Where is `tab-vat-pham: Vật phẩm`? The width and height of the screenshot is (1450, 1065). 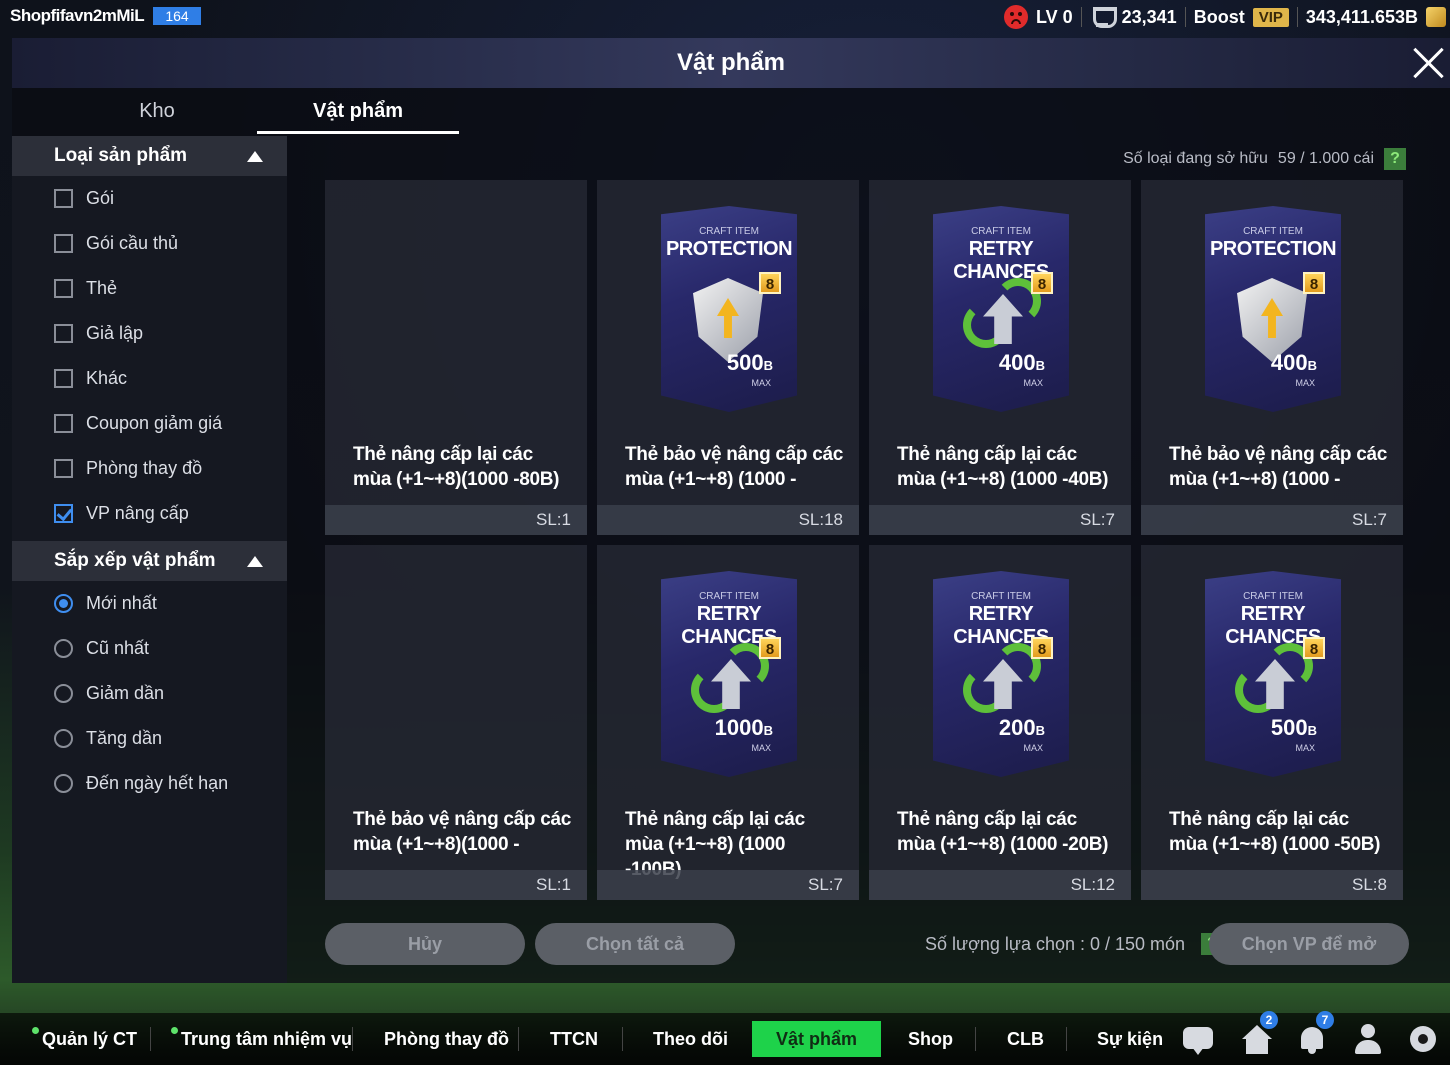 tab-vat-pham: Vật phẩm is located at coordinates (358, 111).